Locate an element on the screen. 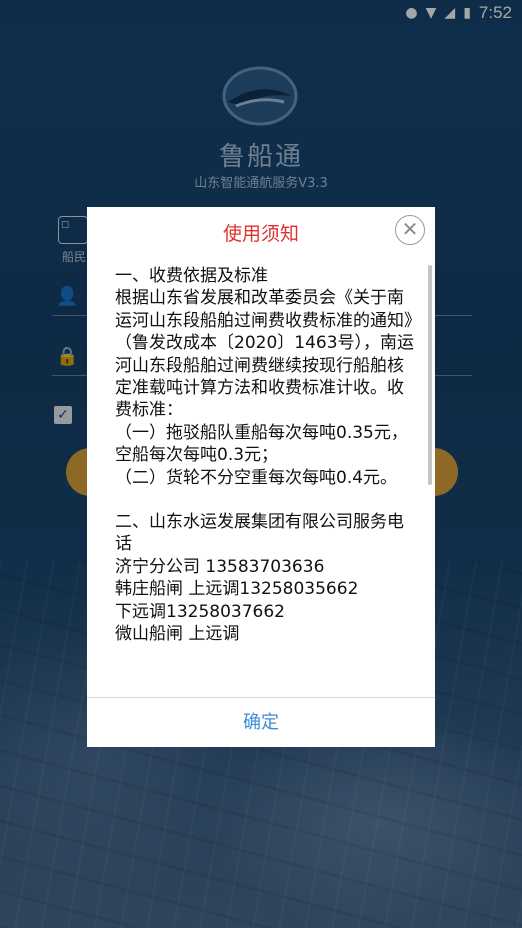 This screenshot has width=522, height=928. dialog-footer: 确定 is located at coordinates (261, 722).